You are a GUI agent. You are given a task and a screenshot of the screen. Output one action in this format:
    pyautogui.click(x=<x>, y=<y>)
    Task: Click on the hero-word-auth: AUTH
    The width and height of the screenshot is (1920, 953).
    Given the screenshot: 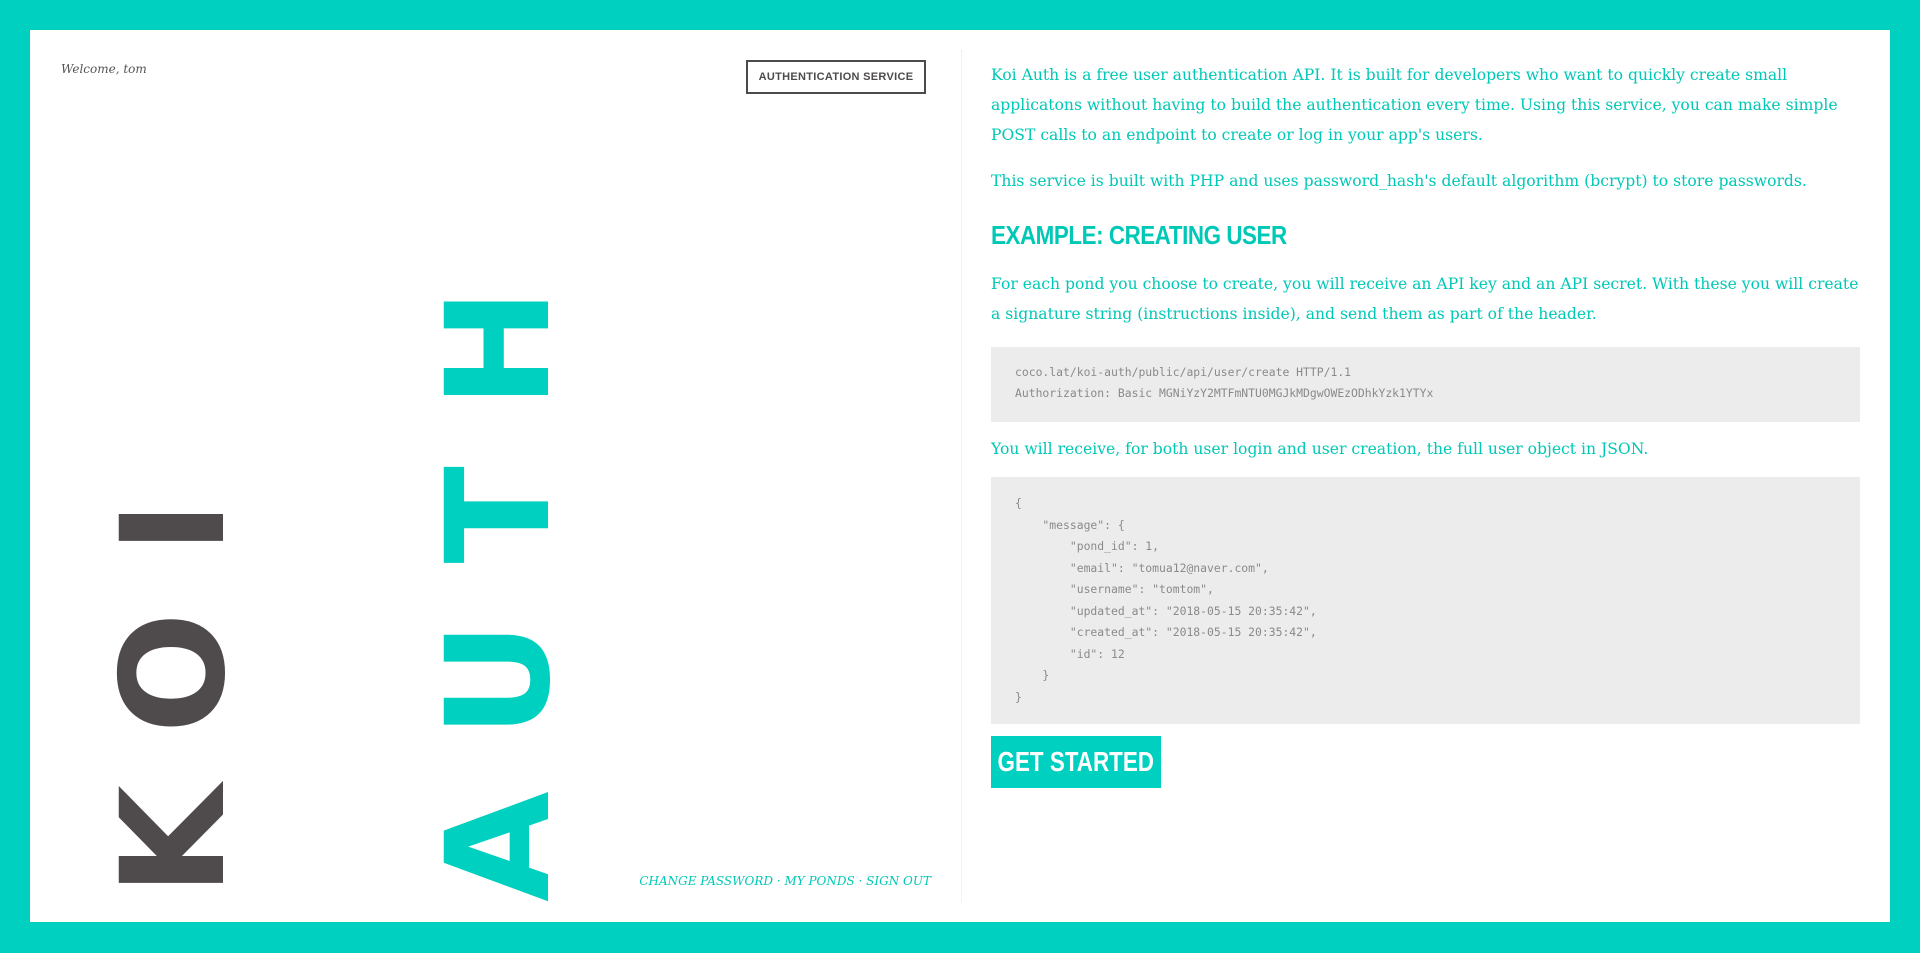 What is the action you would take?
    pyautogui.click(x=498, y=566)
    